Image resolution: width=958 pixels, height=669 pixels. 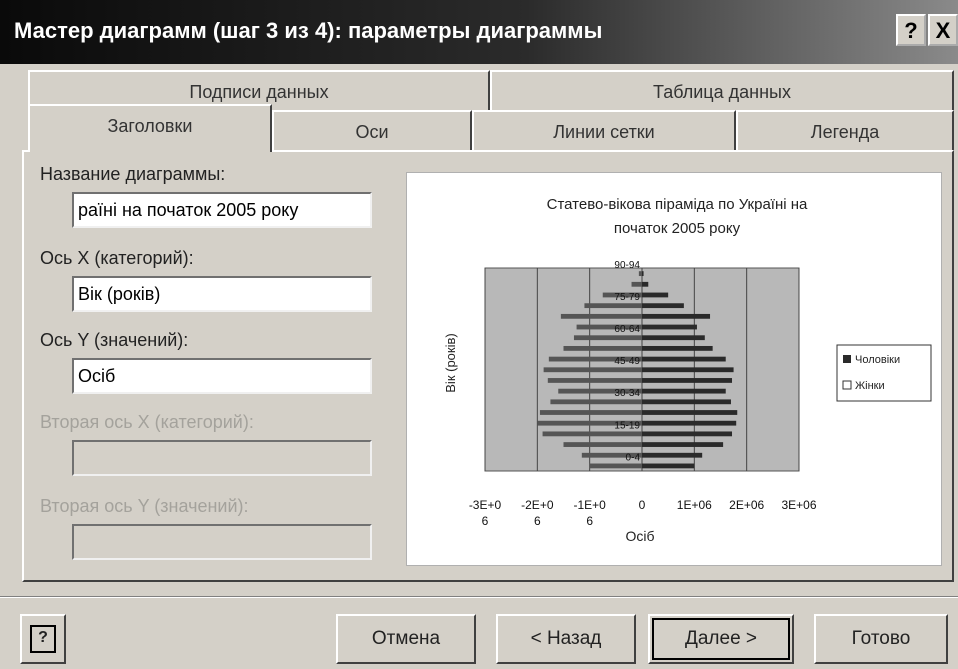 What do you see at coordinates (222, 542) in the screenshot?
I see `y2-axis-input` at bounding box center [222, 542].